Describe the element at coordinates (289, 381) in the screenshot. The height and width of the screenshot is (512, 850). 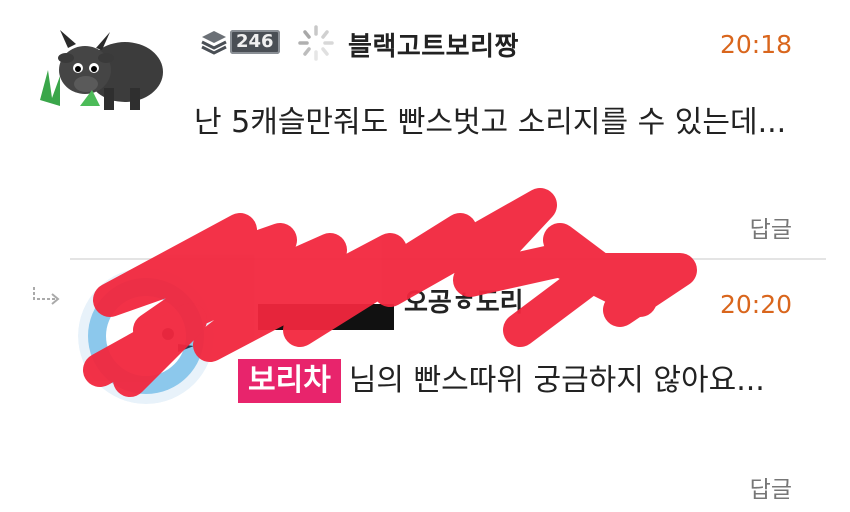
I see `mention-tag: 보리차` at that location.